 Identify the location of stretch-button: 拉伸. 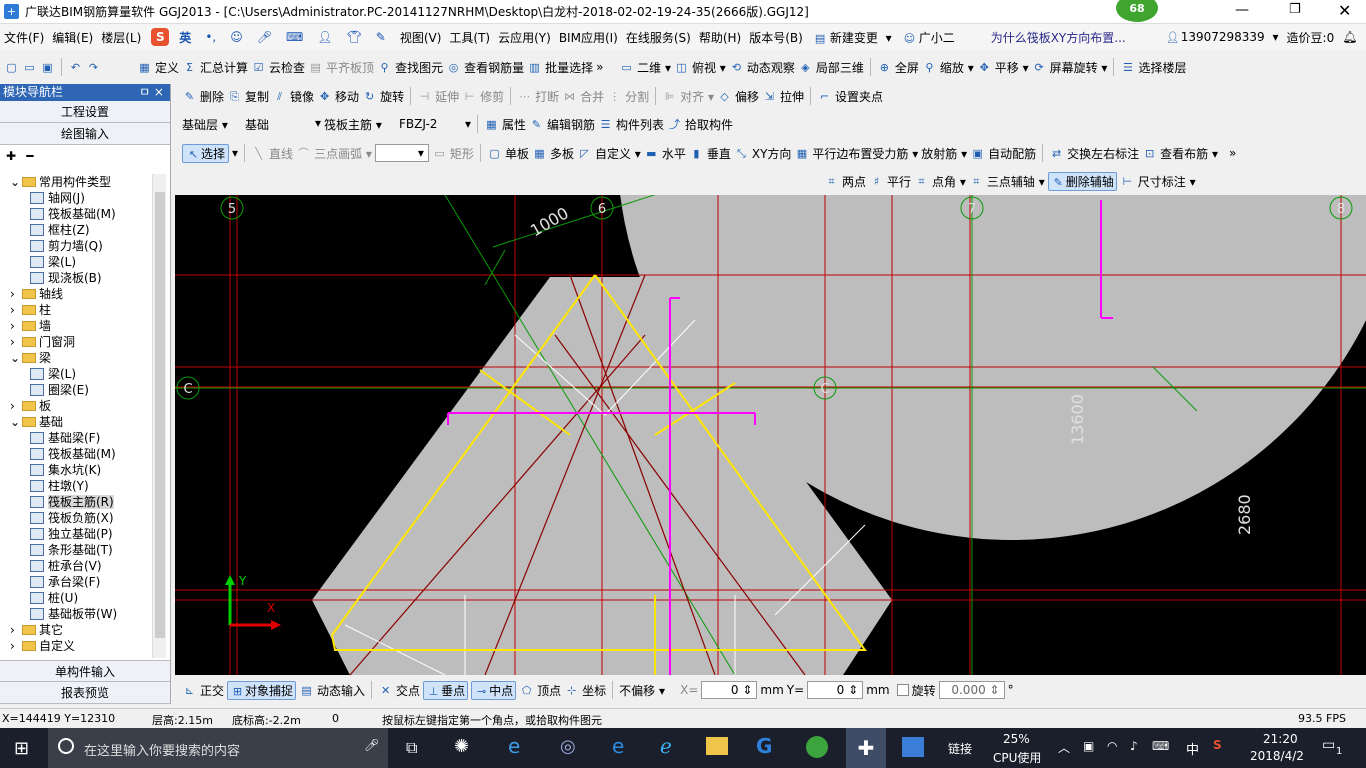
(792, 96).